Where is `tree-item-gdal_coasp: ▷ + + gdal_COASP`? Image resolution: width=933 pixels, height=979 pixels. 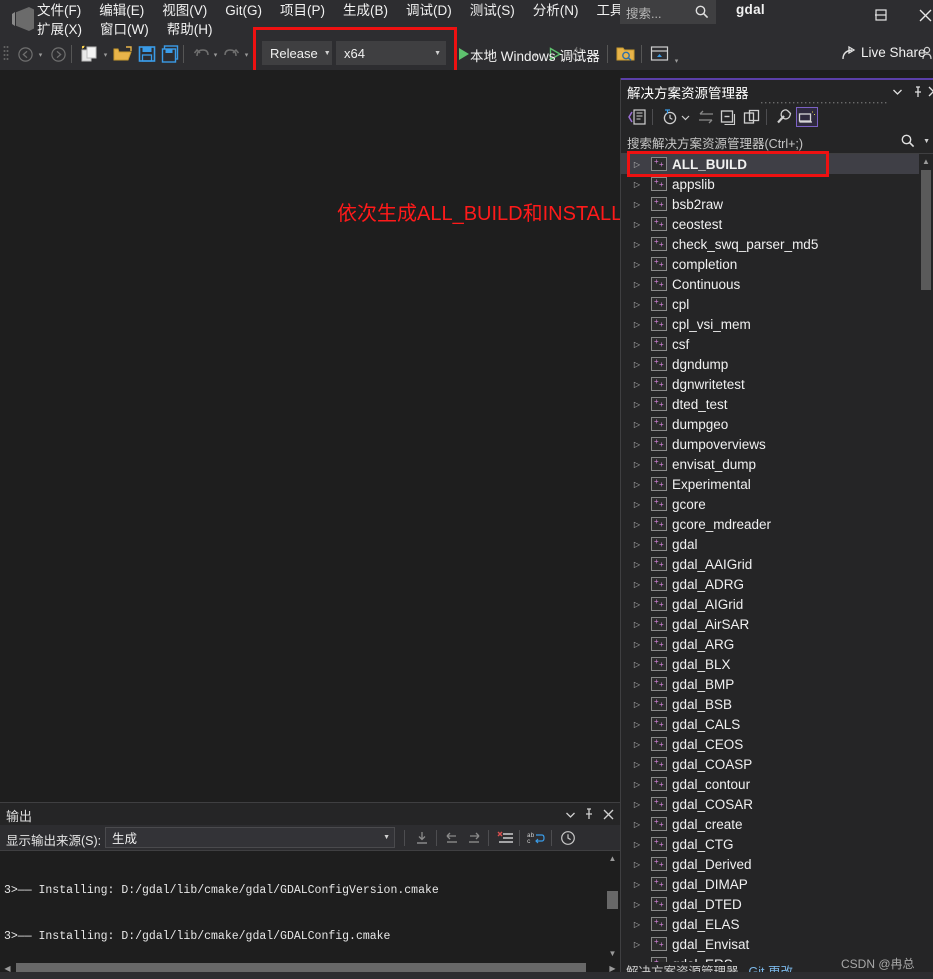
tree-item-gdal_coasp: ▷ + + gdal_COASP is located at coordinates (777, 764).